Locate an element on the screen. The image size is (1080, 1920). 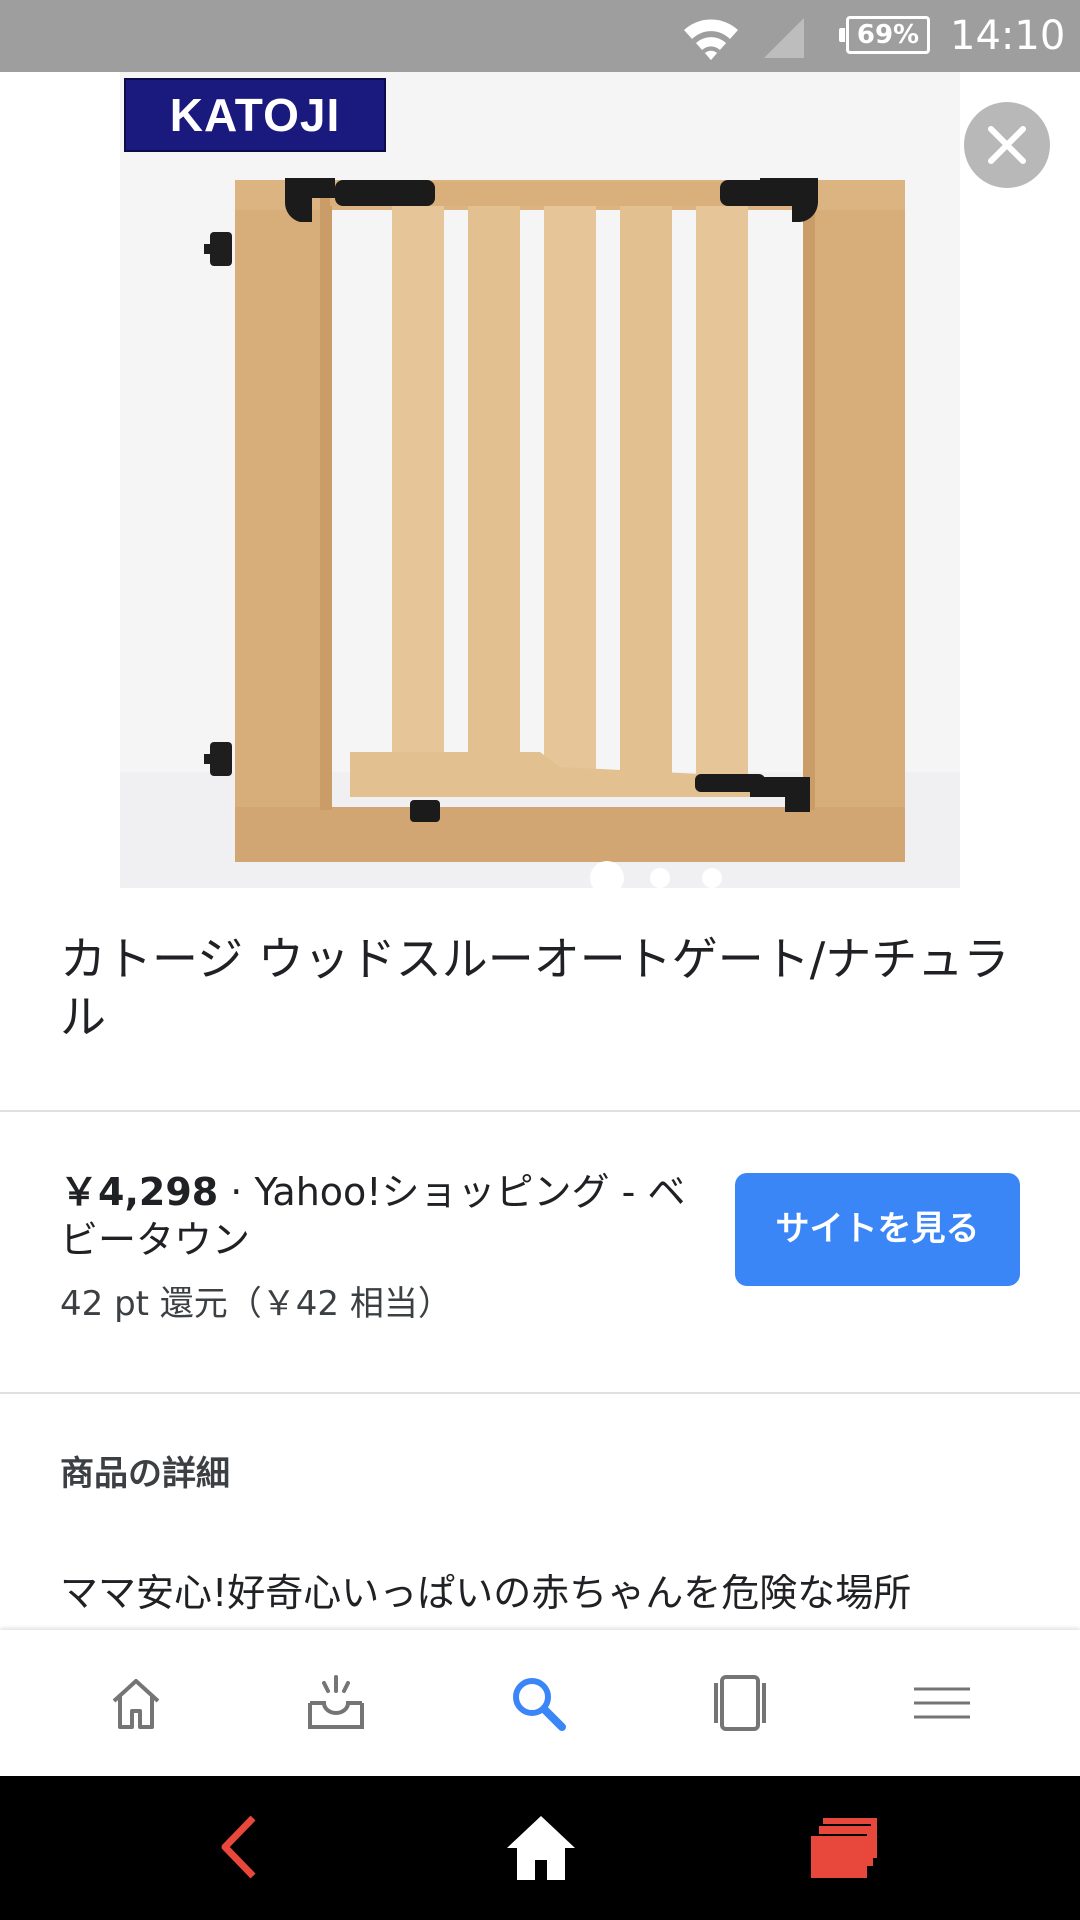
carousel-indicator is located at coordinates (660, 874).